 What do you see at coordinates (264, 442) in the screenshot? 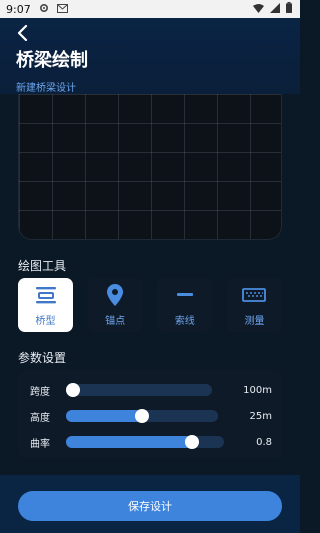
I see `param-value: 0.8` at bounding box center [264, 442].